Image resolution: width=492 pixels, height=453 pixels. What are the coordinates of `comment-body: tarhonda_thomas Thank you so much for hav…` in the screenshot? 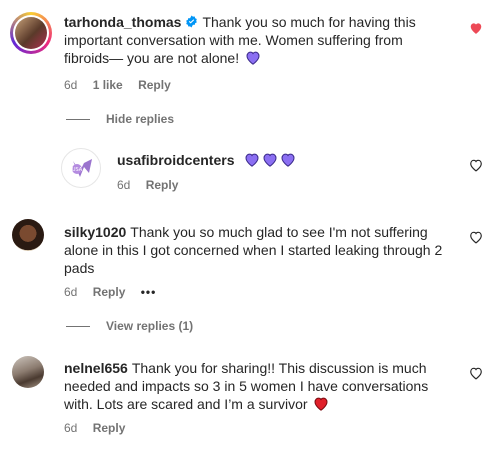 It's located at (254, 40).